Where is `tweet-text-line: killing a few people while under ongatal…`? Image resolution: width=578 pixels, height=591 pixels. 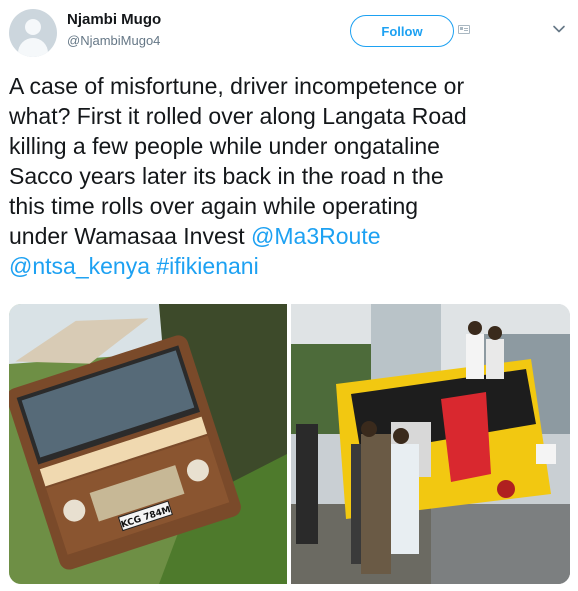 tweet-text-line: killing a few people while under ongatal… is located at coordinates (224, 146).